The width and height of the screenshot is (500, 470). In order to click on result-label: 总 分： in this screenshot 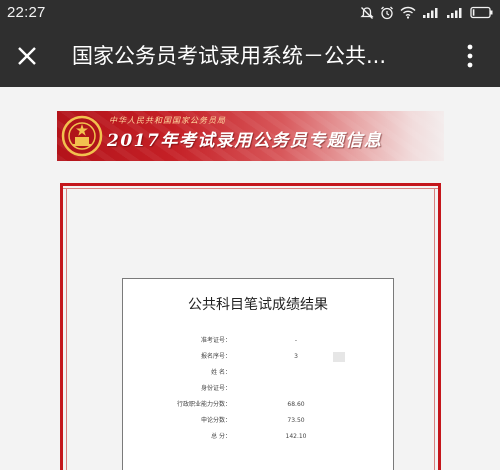, I will do `click(221, 436)`.